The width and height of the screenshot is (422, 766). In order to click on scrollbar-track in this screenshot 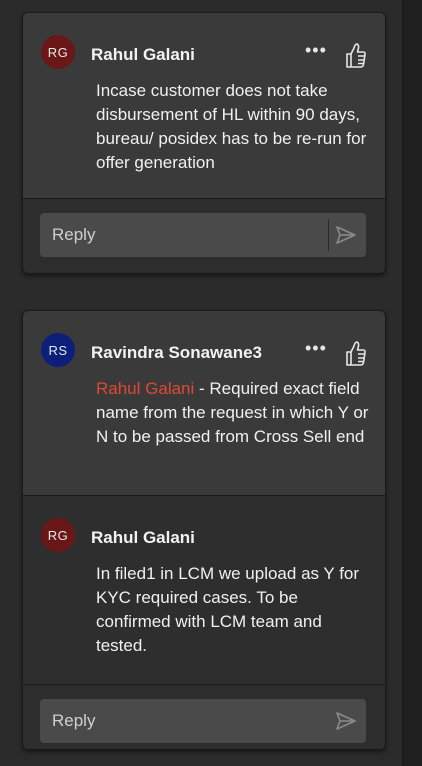, I will do `click(412, 383)`.